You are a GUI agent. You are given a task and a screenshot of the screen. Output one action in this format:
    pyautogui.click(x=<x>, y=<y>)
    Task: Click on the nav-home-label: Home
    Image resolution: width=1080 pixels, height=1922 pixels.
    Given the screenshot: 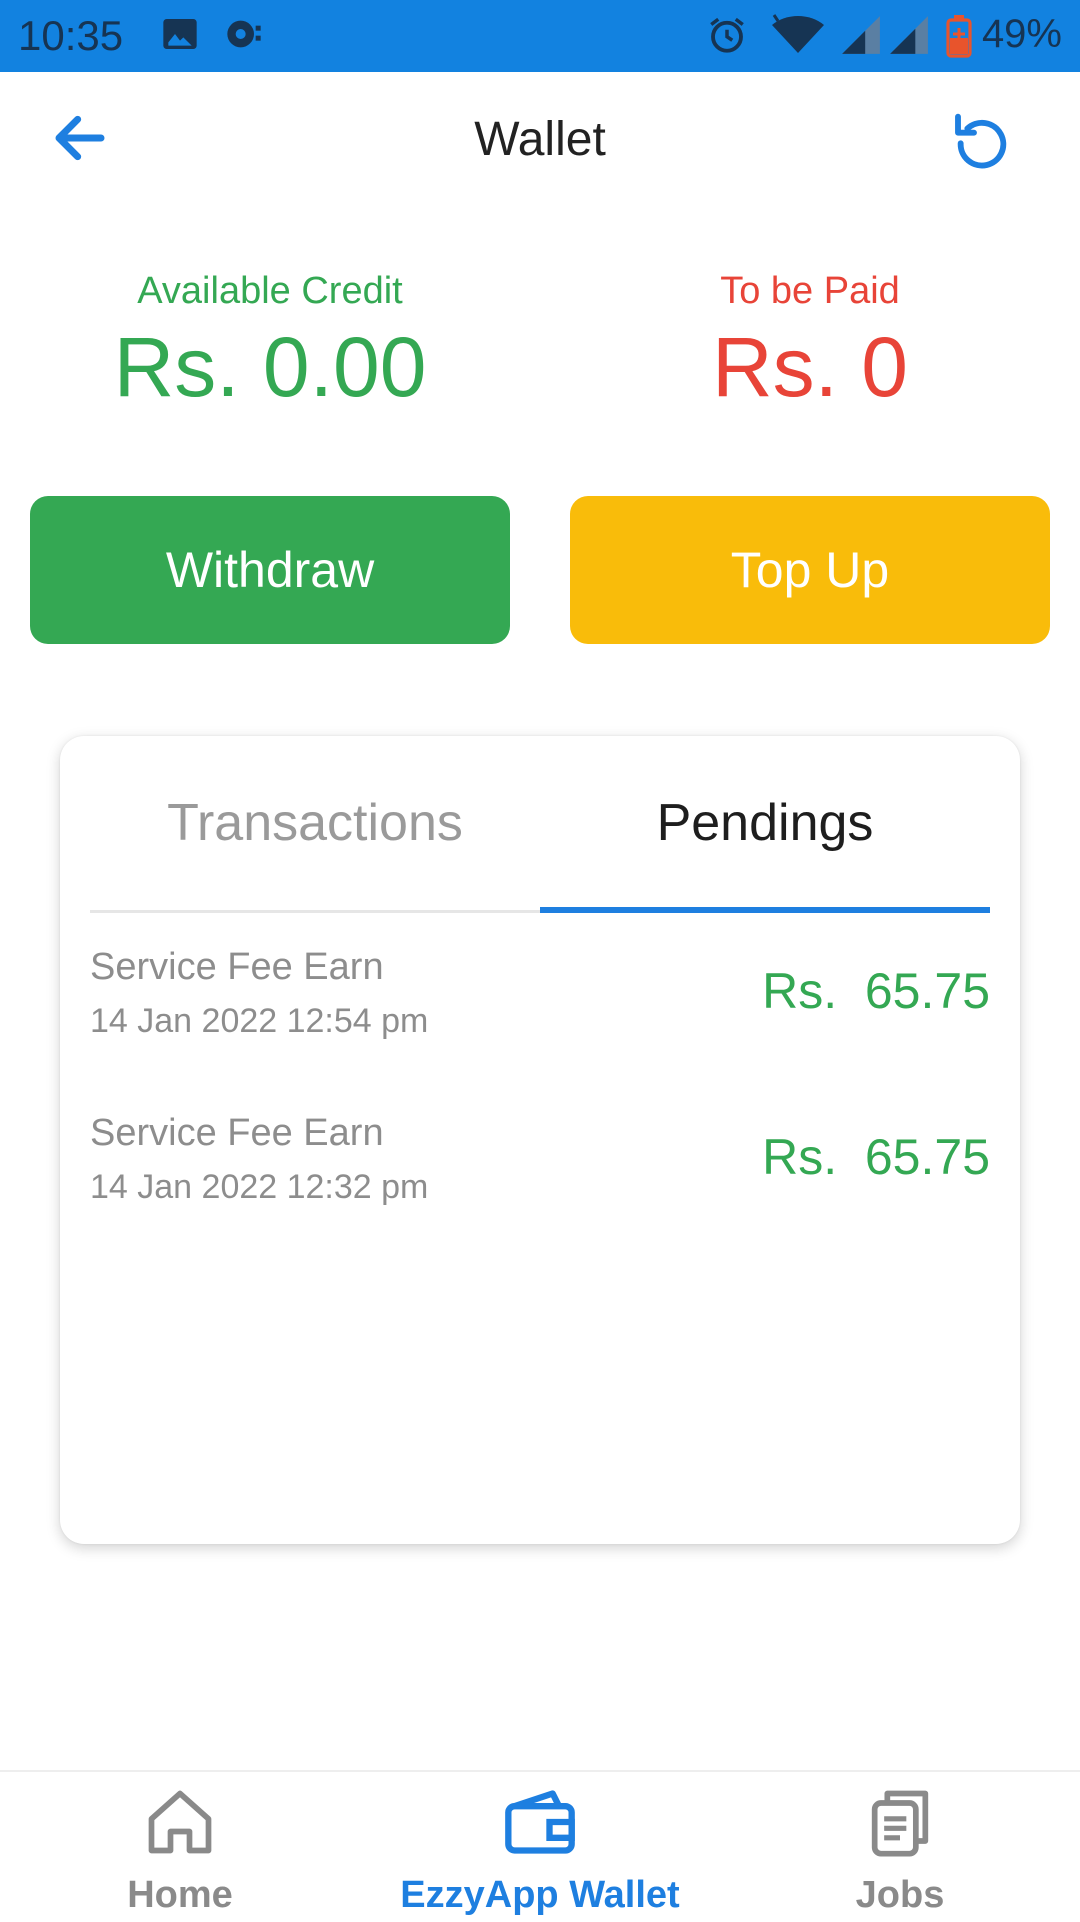 What is the action you would take?
    pyautogui.click(x=180, y=1895)
    